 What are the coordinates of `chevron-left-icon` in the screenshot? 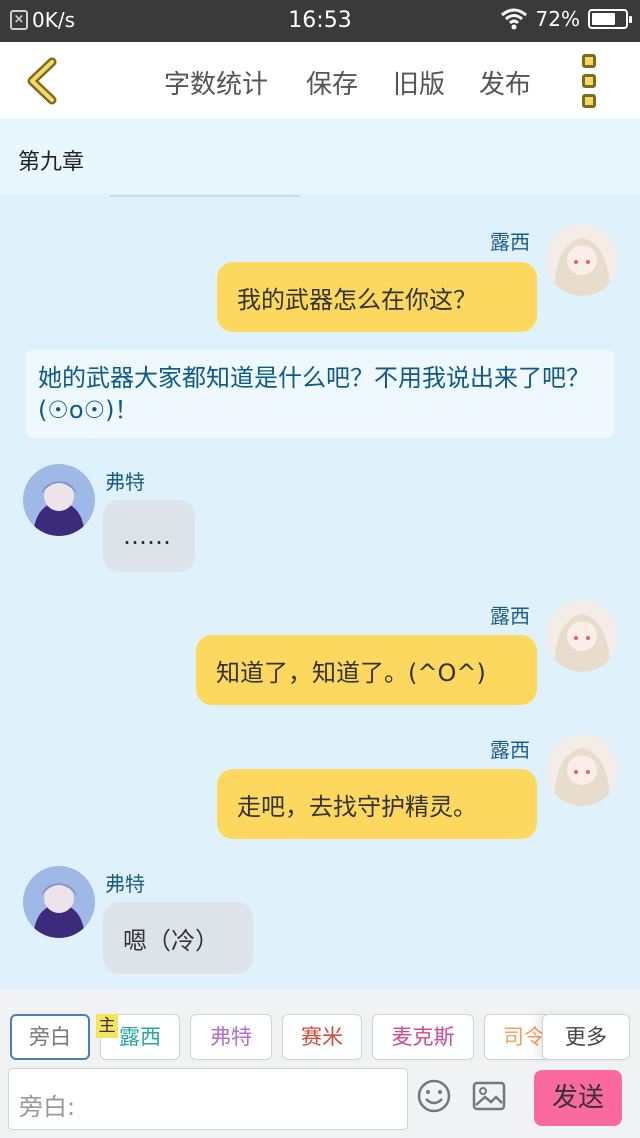 It's located at (42, 81).